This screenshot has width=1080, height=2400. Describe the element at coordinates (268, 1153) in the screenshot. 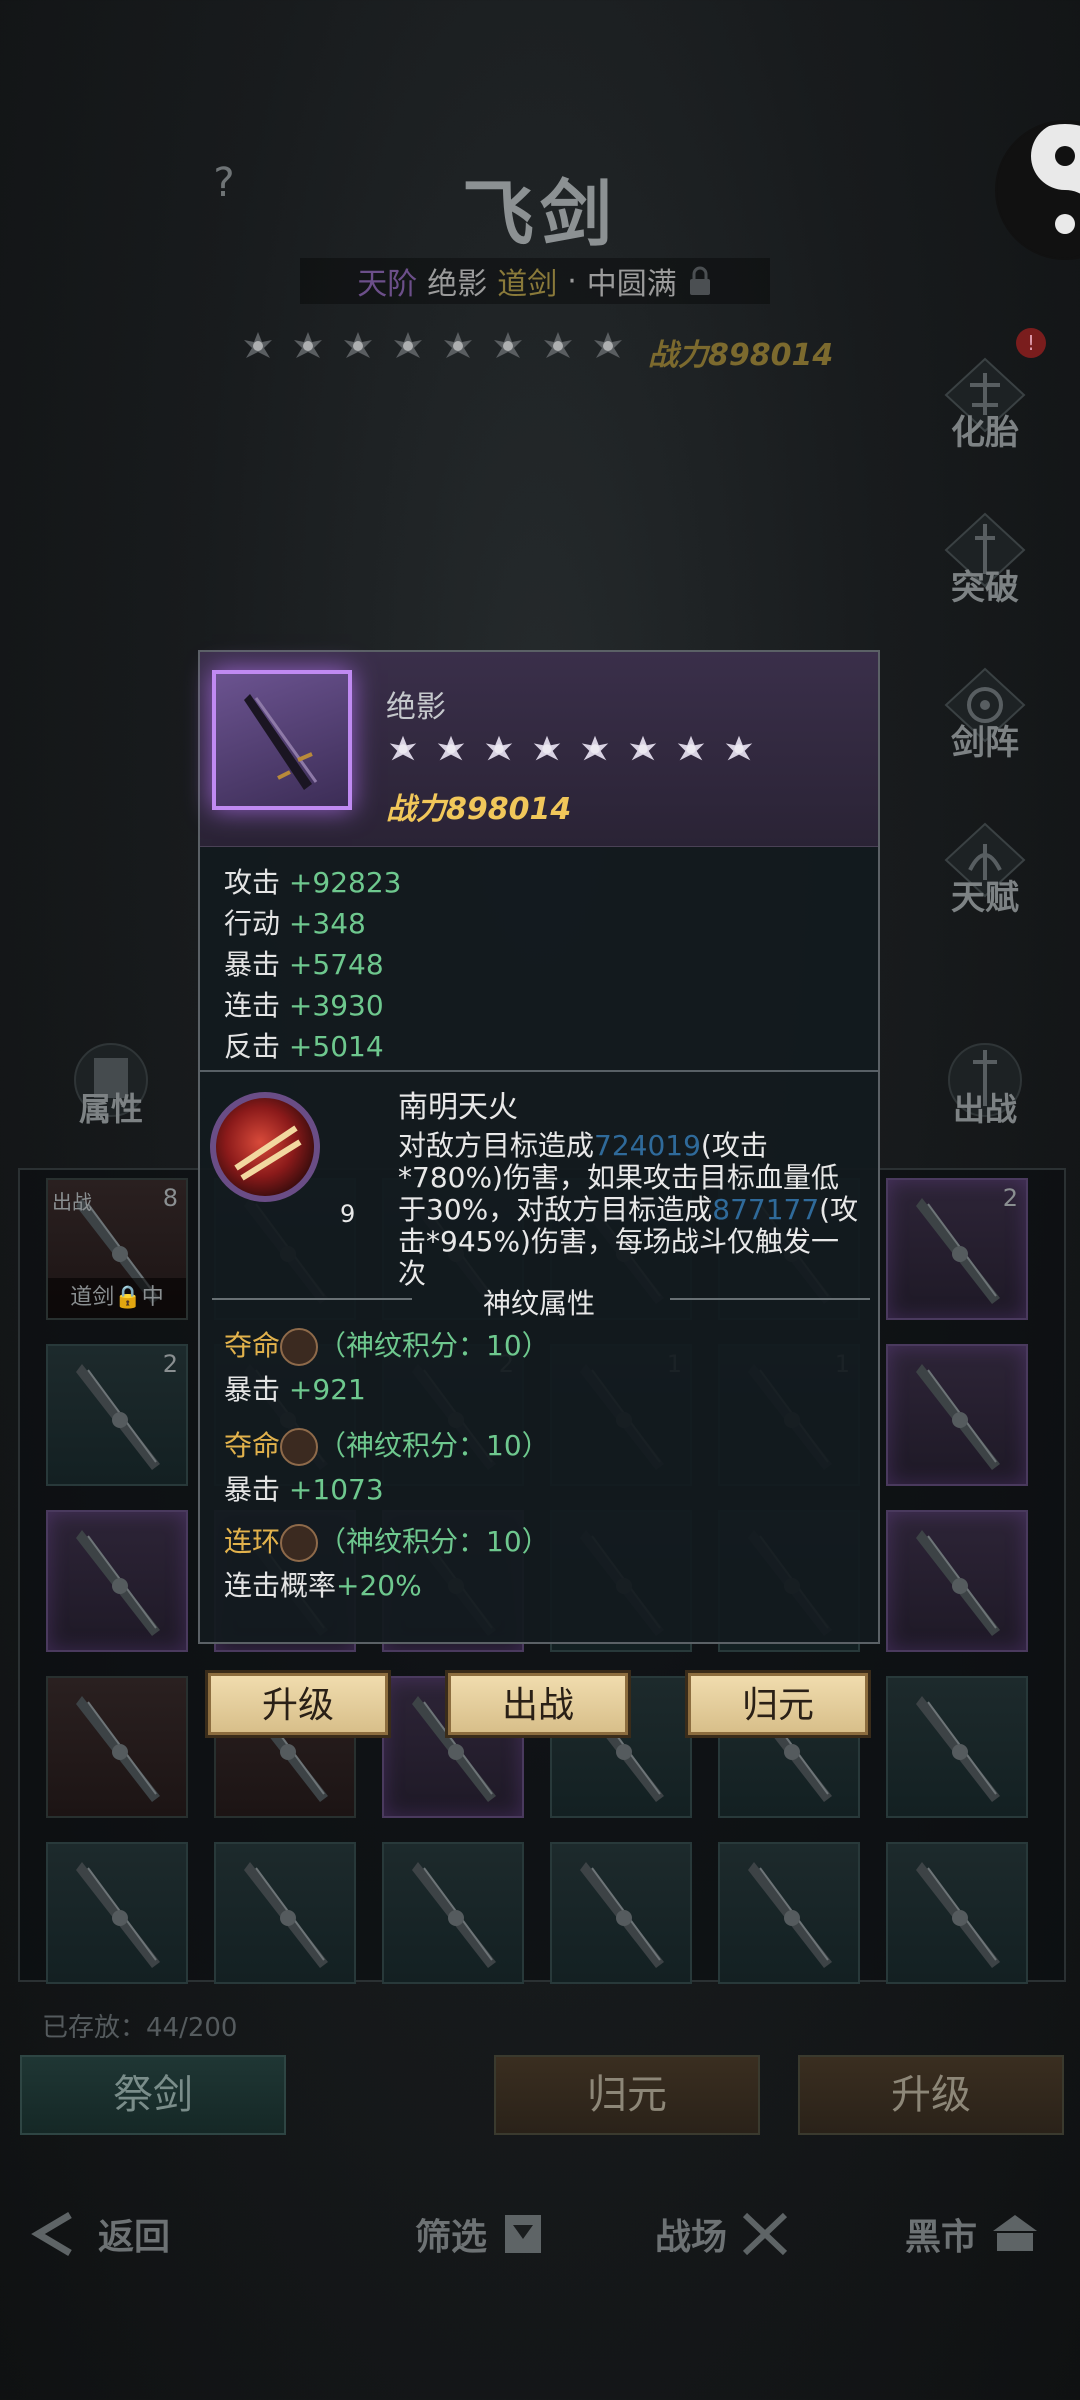

I see `fire-icon` at that location.